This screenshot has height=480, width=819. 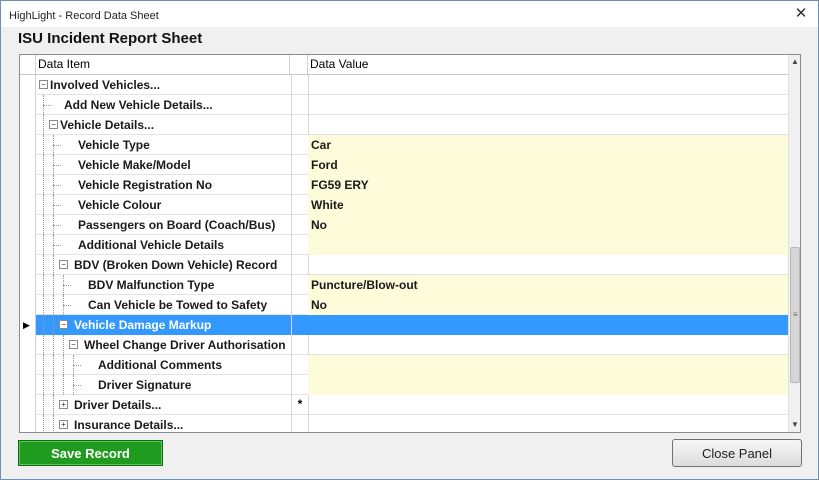 I want to click on data-value-cell: FG59 ERY, so click(x=548, y=185).